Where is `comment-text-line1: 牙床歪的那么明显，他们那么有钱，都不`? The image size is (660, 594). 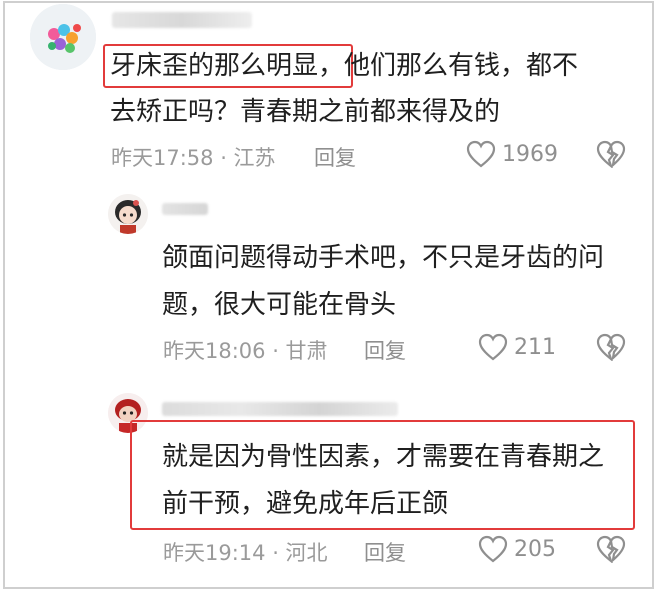 comment-text-line1: 牙床歪的那么明显，他们那么有钱，都不 is located at coordinates (344, 66).